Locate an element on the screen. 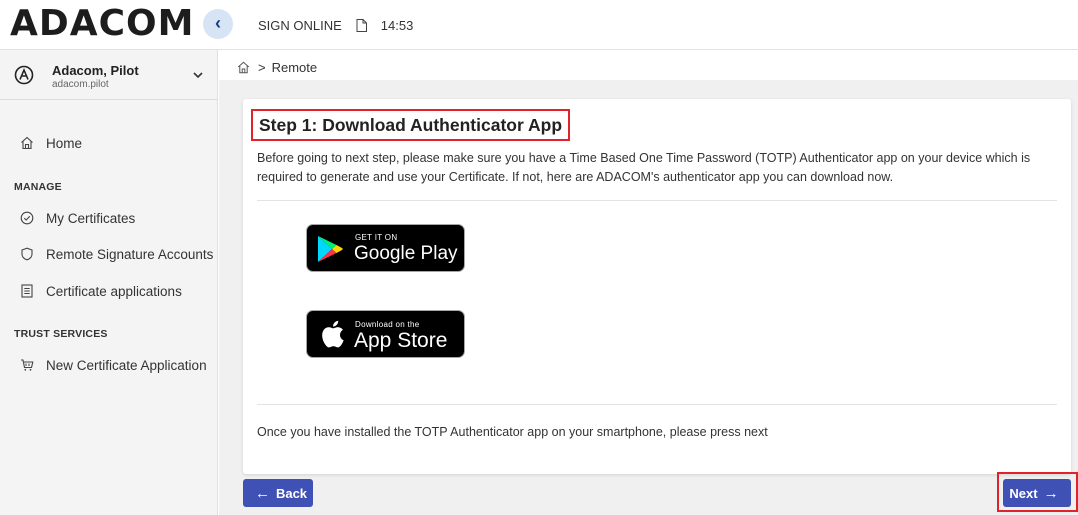  document-icon is located at coordinates (361, 25).